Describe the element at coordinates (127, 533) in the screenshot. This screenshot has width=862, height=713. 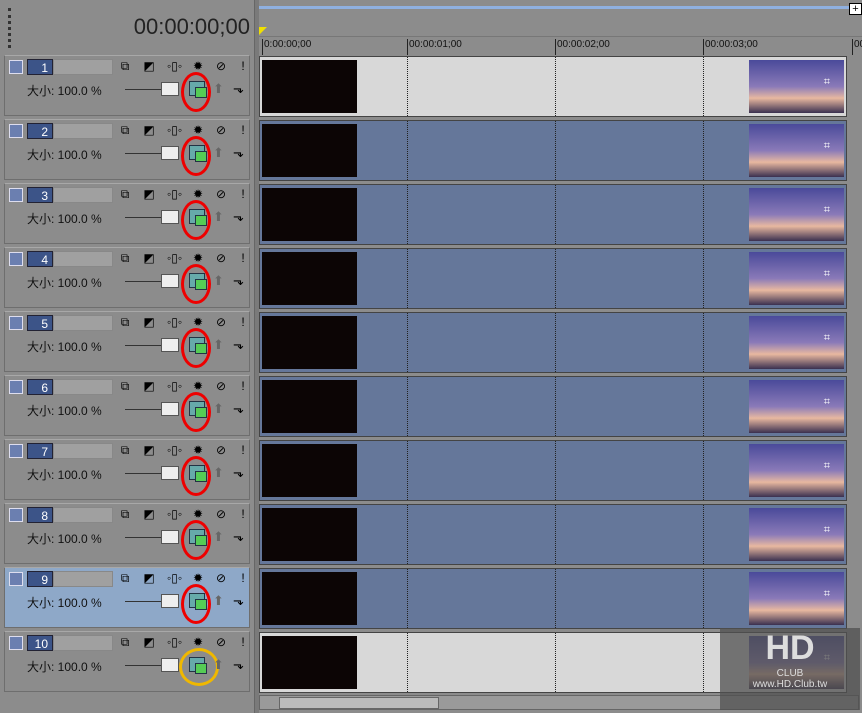
I see `track-header: 8 ⧉ ◩ ◦▯◦ ✹ ⊘! 大小: 100.0 % ⬆ ⬎` at that location.